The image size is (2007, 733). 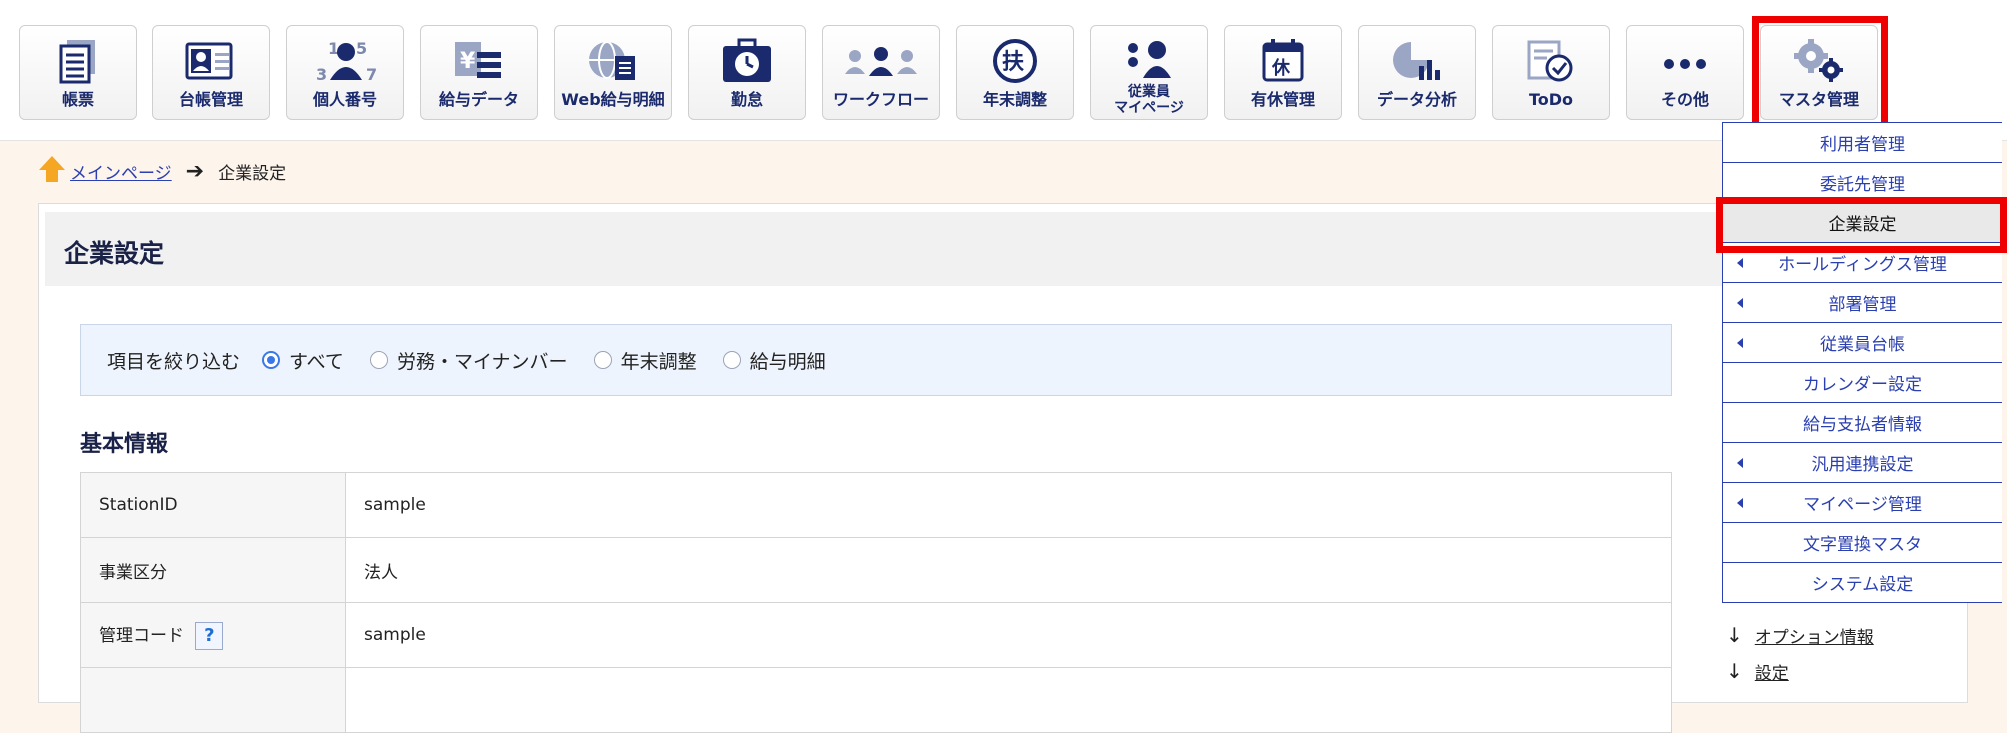 What do you see at coordinates (1862, 463) in the screenshot?
I see `menu-item-integration-settings: 汎用連携設定` at bounding box center [1862, 463].